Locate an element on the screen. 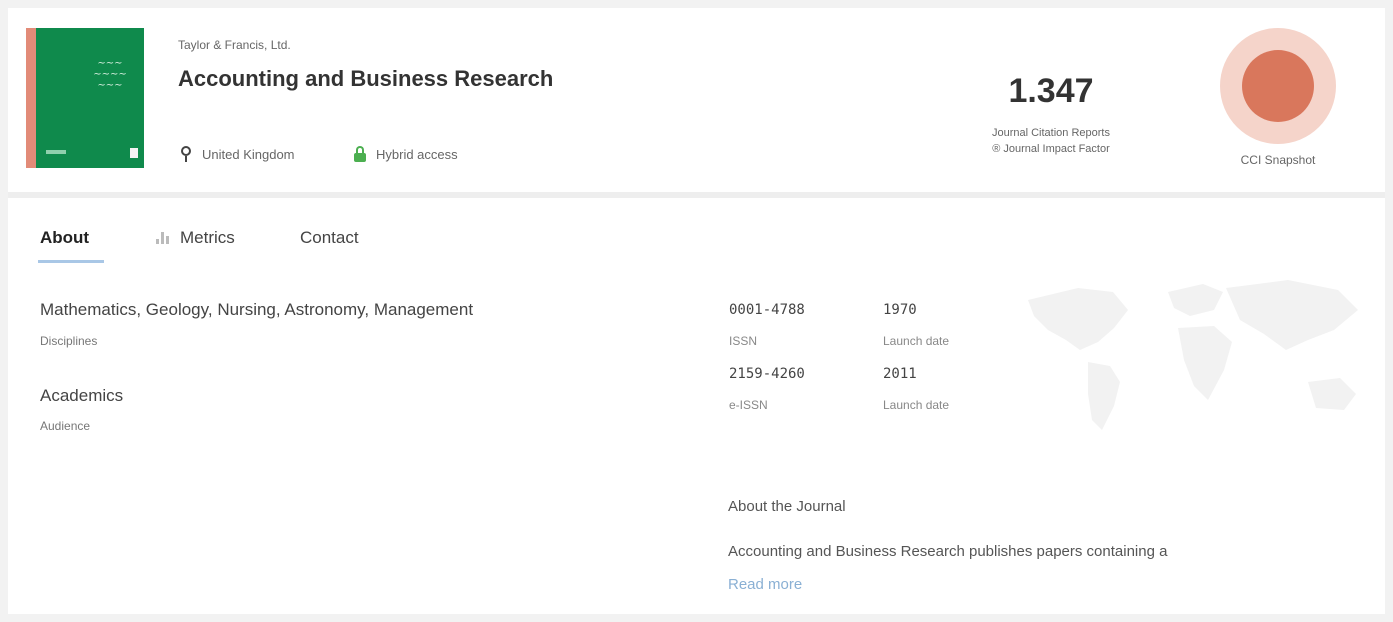  access-label: Hybrid access is located at coordinates (417, 154).